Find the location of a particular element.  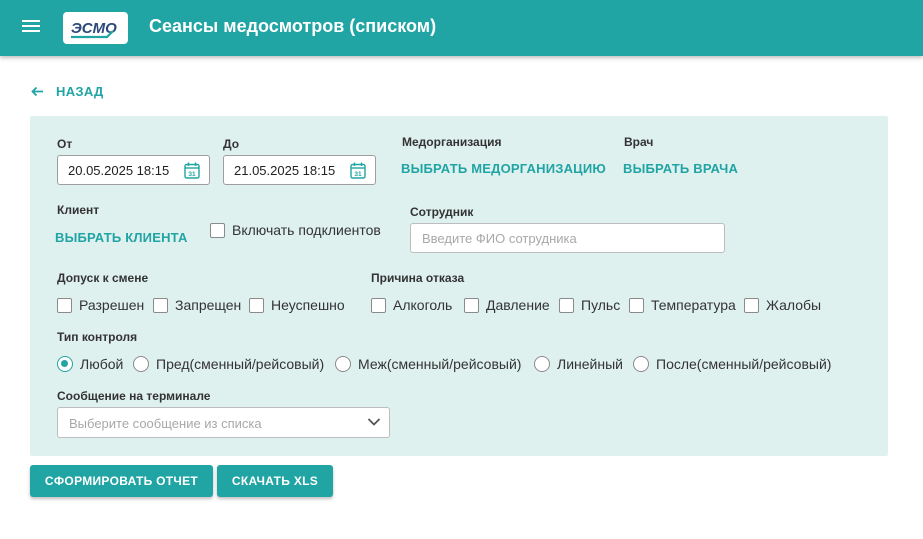

control-type-any-radio: Любой is located at coordinates (90, 364).